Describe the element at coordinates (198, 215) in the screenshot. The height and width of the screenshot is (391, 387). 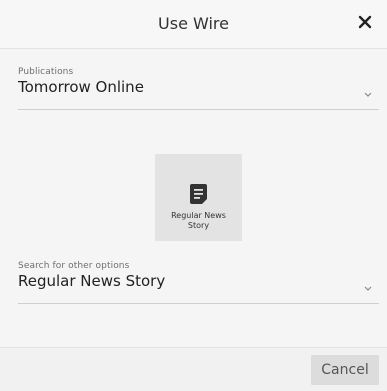
I see `tile-label-line1: Regular News` at that location.